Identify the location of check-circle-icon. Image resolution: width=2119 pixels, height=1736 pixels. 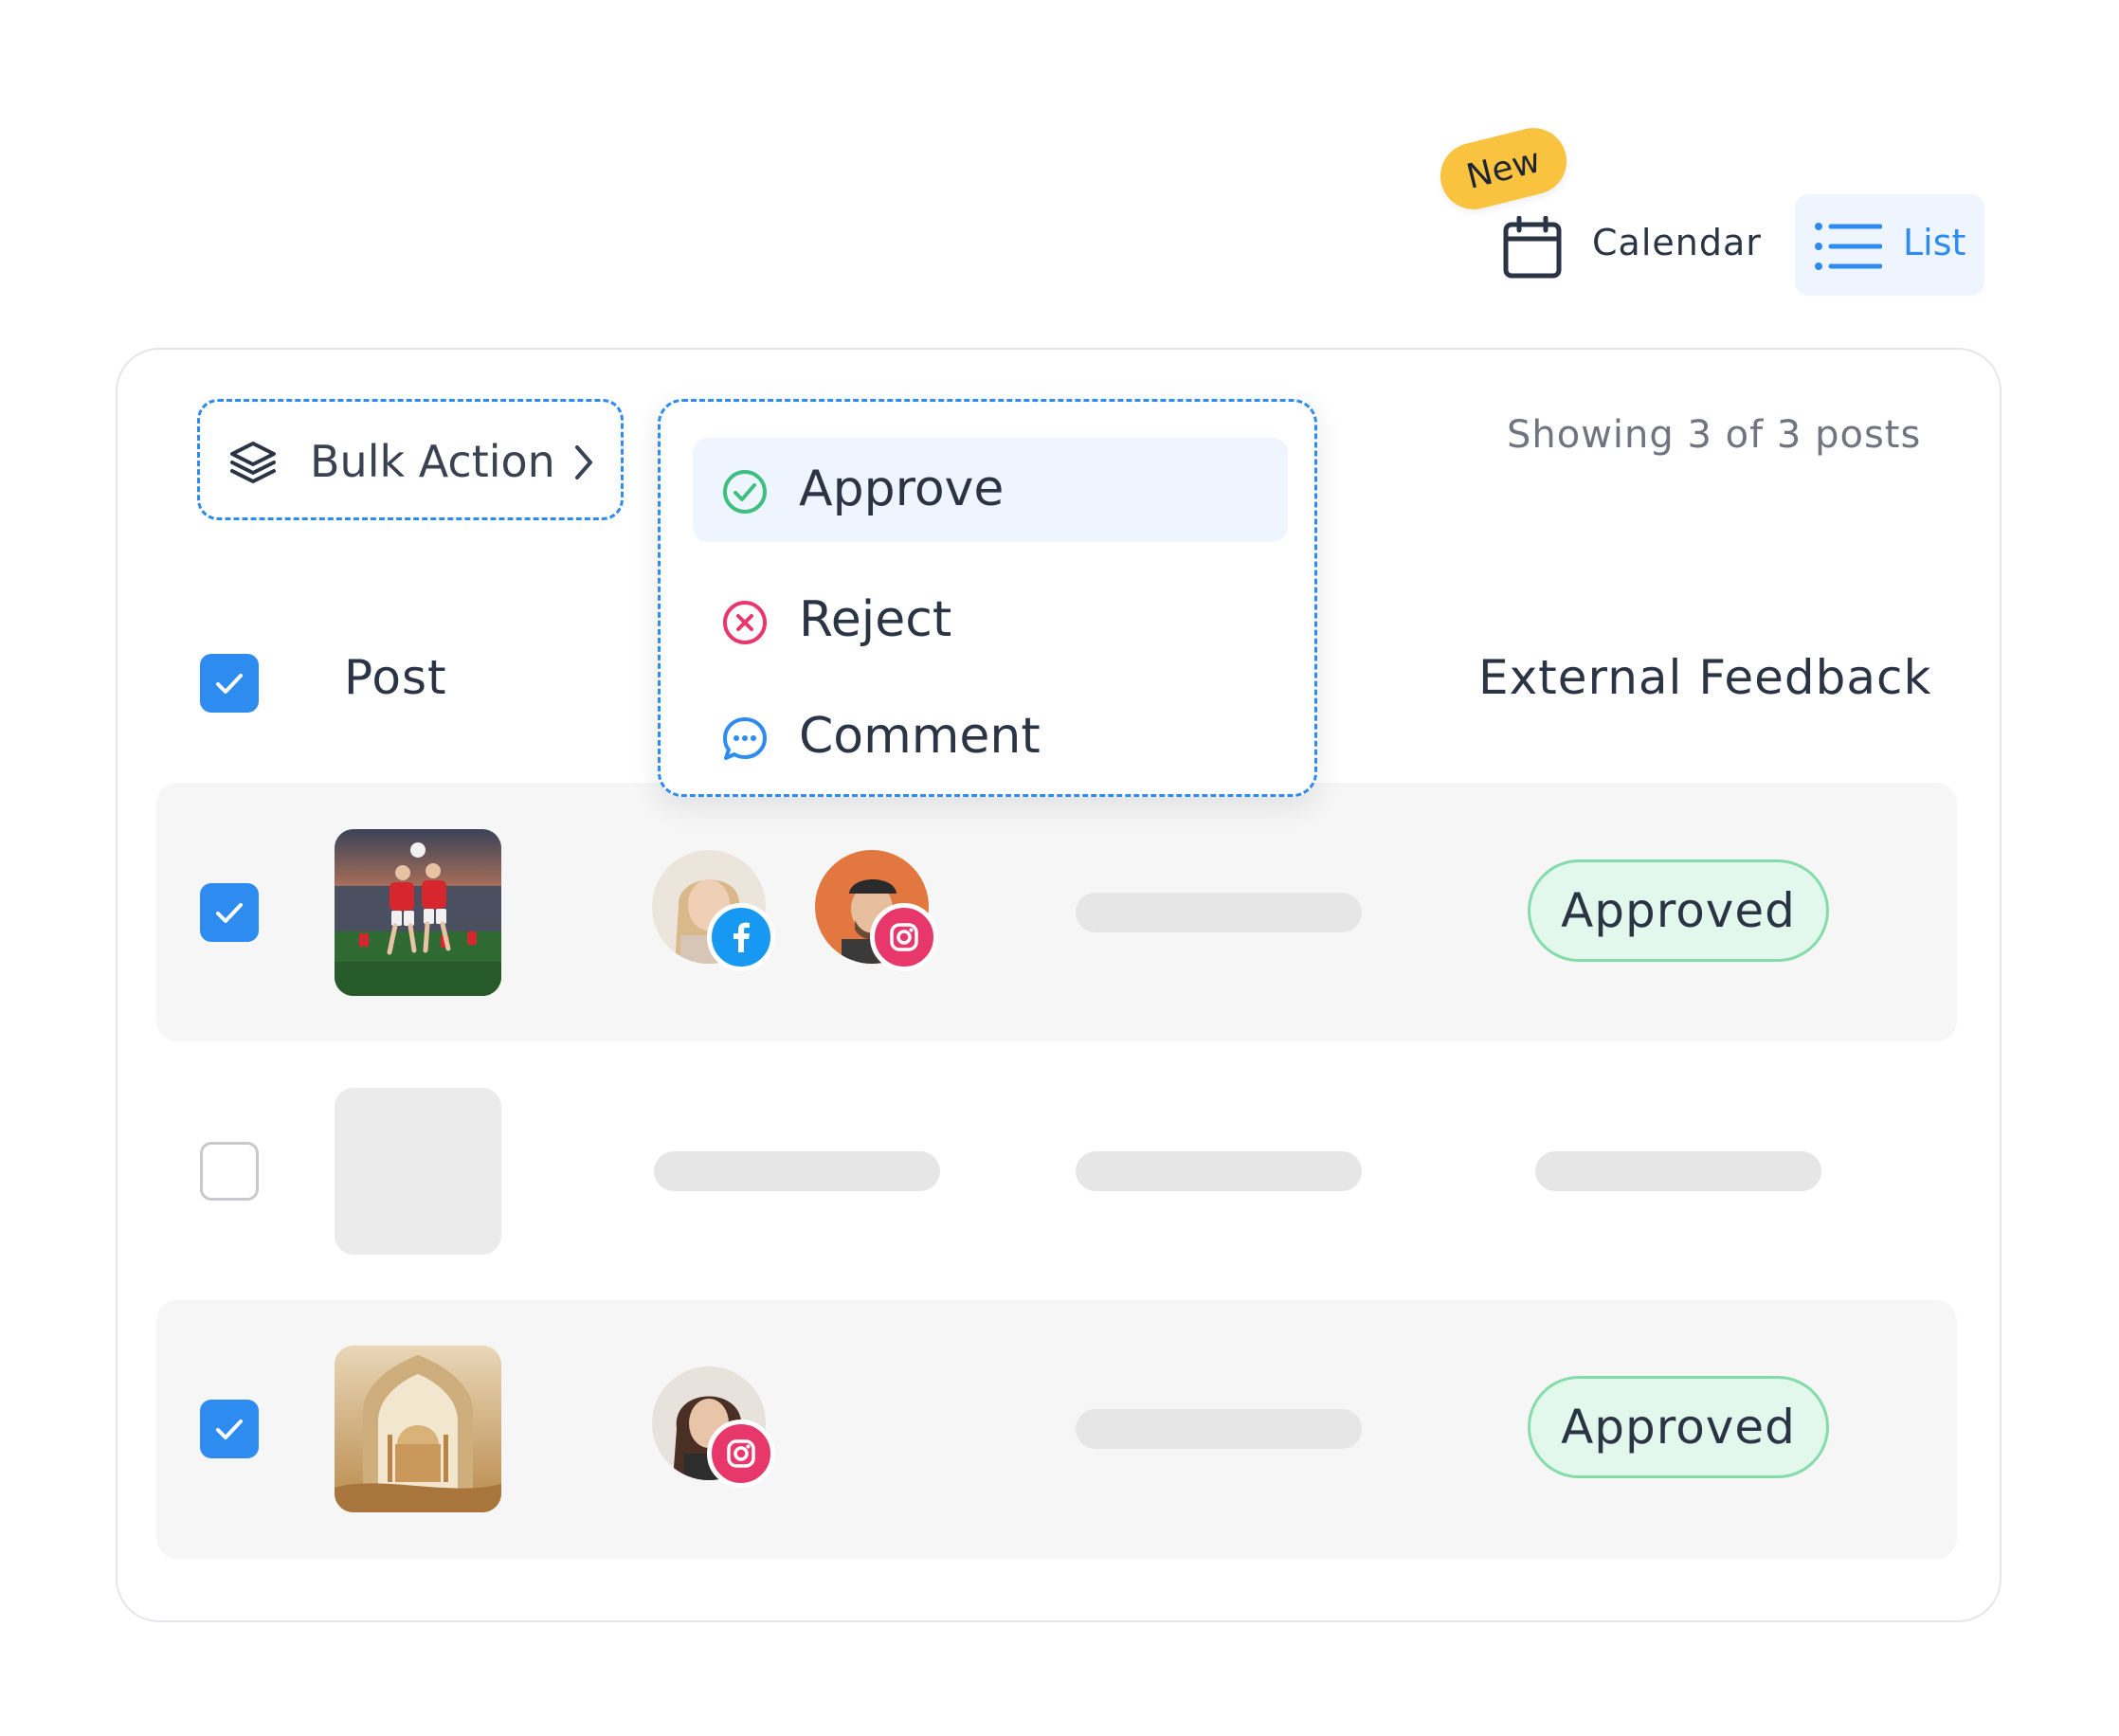
(745, 492).